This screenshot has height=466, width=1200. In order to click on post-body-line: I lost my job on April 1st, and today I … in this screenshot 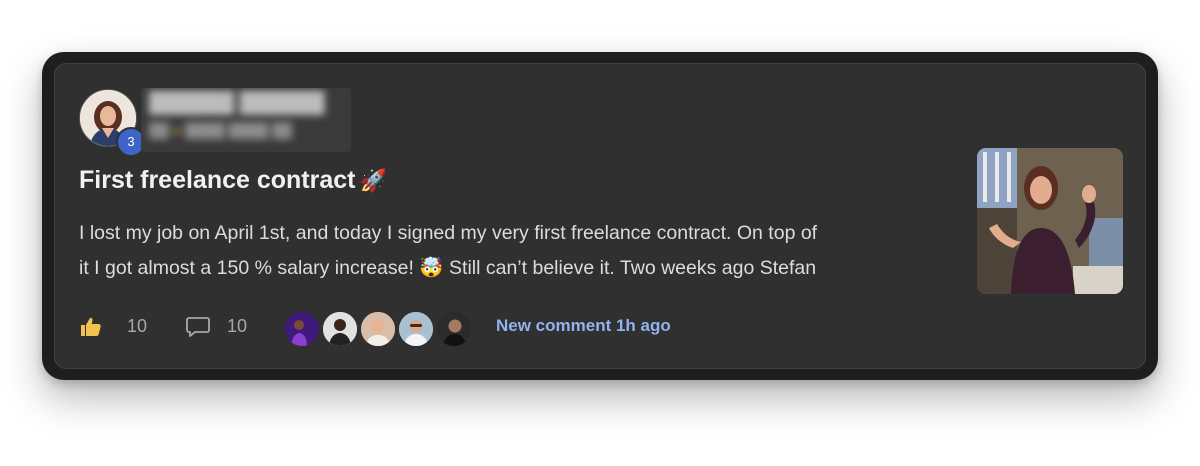, I will do `click(448, 233)`.